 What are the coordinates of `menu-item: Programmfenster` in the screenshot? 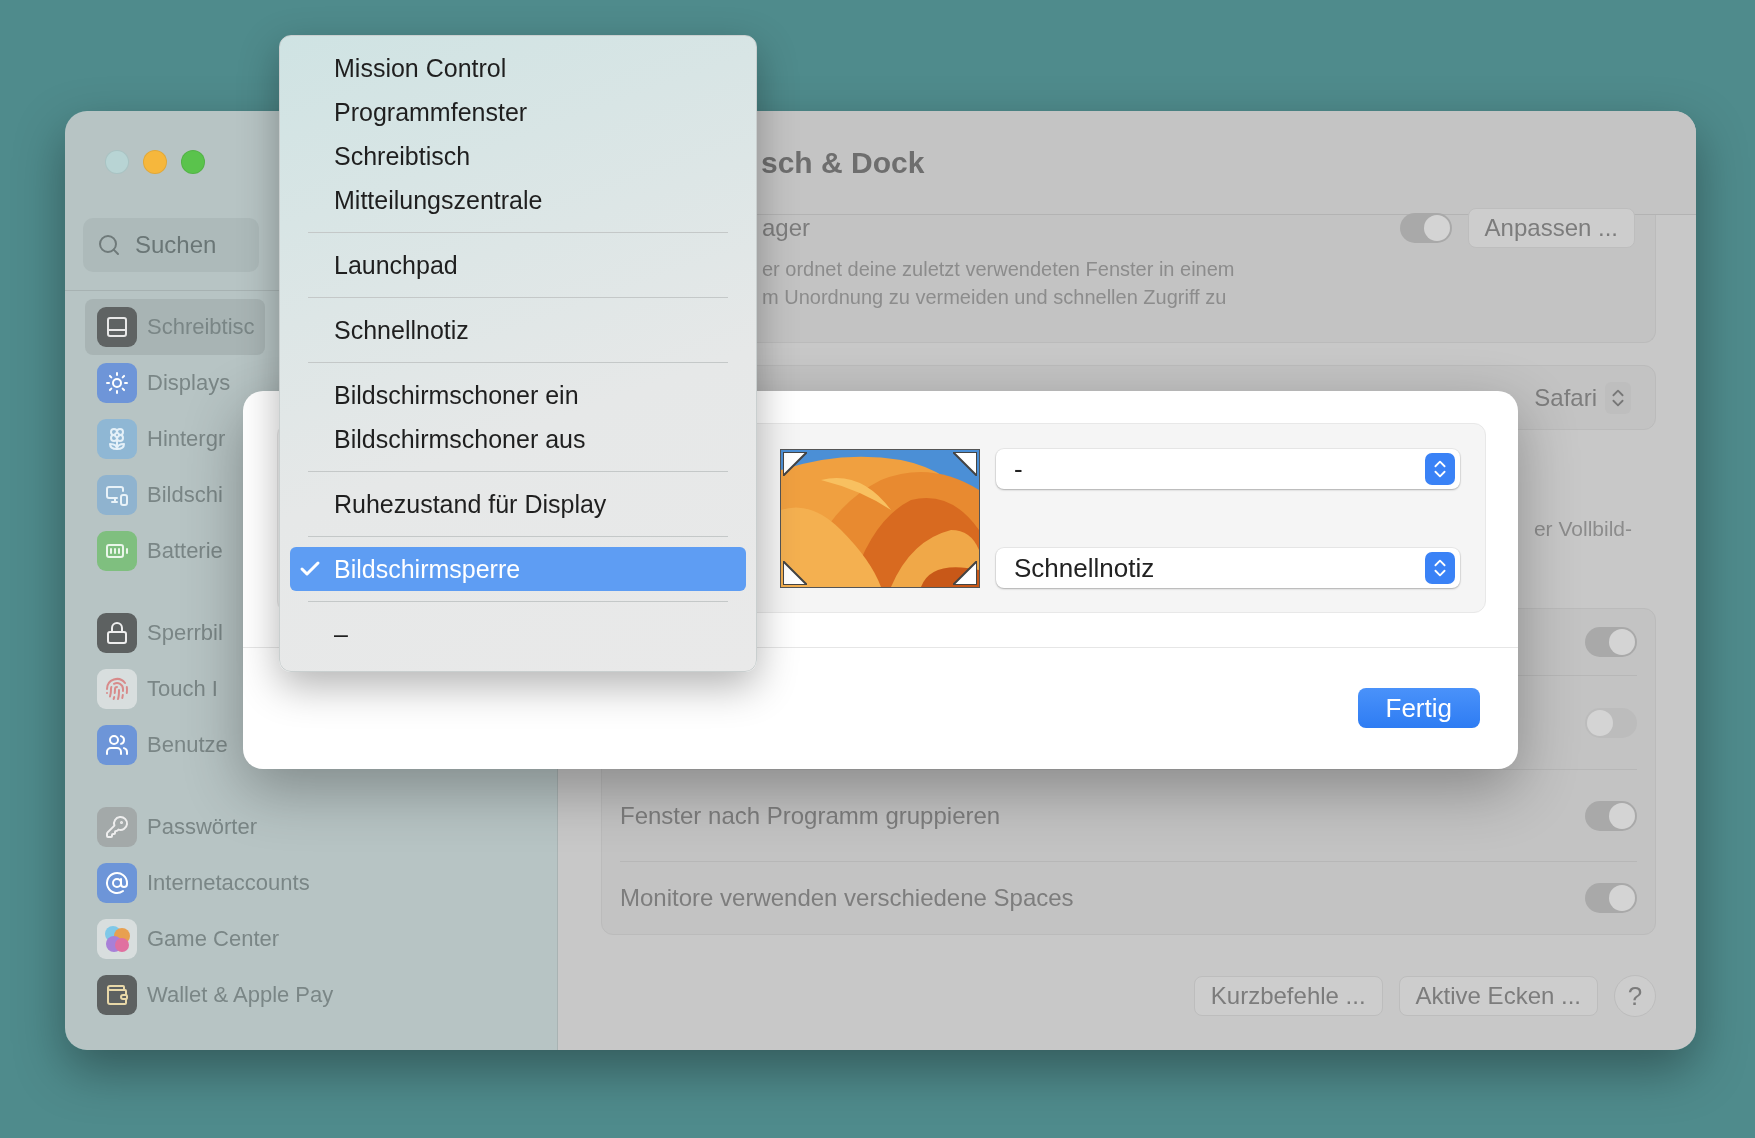 It's located at (518, 112).